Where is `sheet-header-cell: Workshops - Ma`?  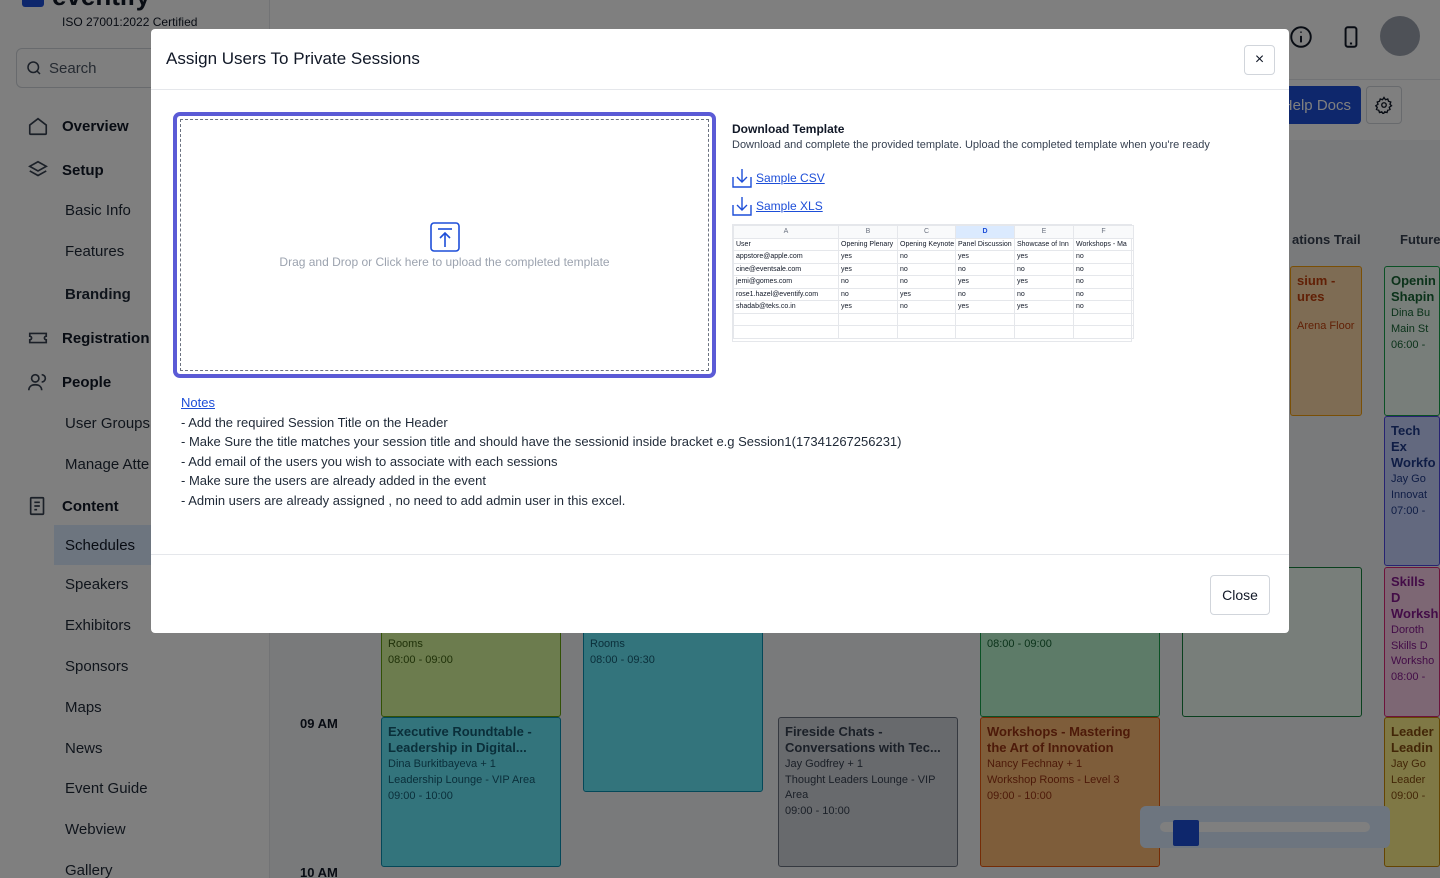
sheet-header-cell: Workshops - Ma is located at coordinates (1103, 244).